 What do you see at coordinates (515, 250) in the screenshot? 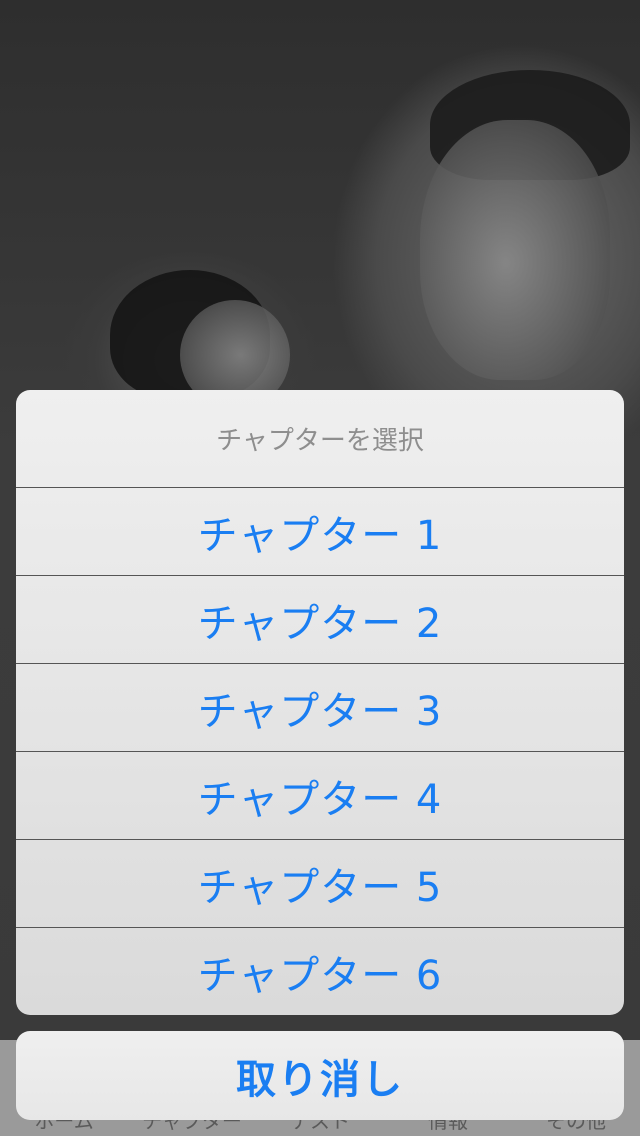
I see `photo-man-face` at bounding box center [515, 250].